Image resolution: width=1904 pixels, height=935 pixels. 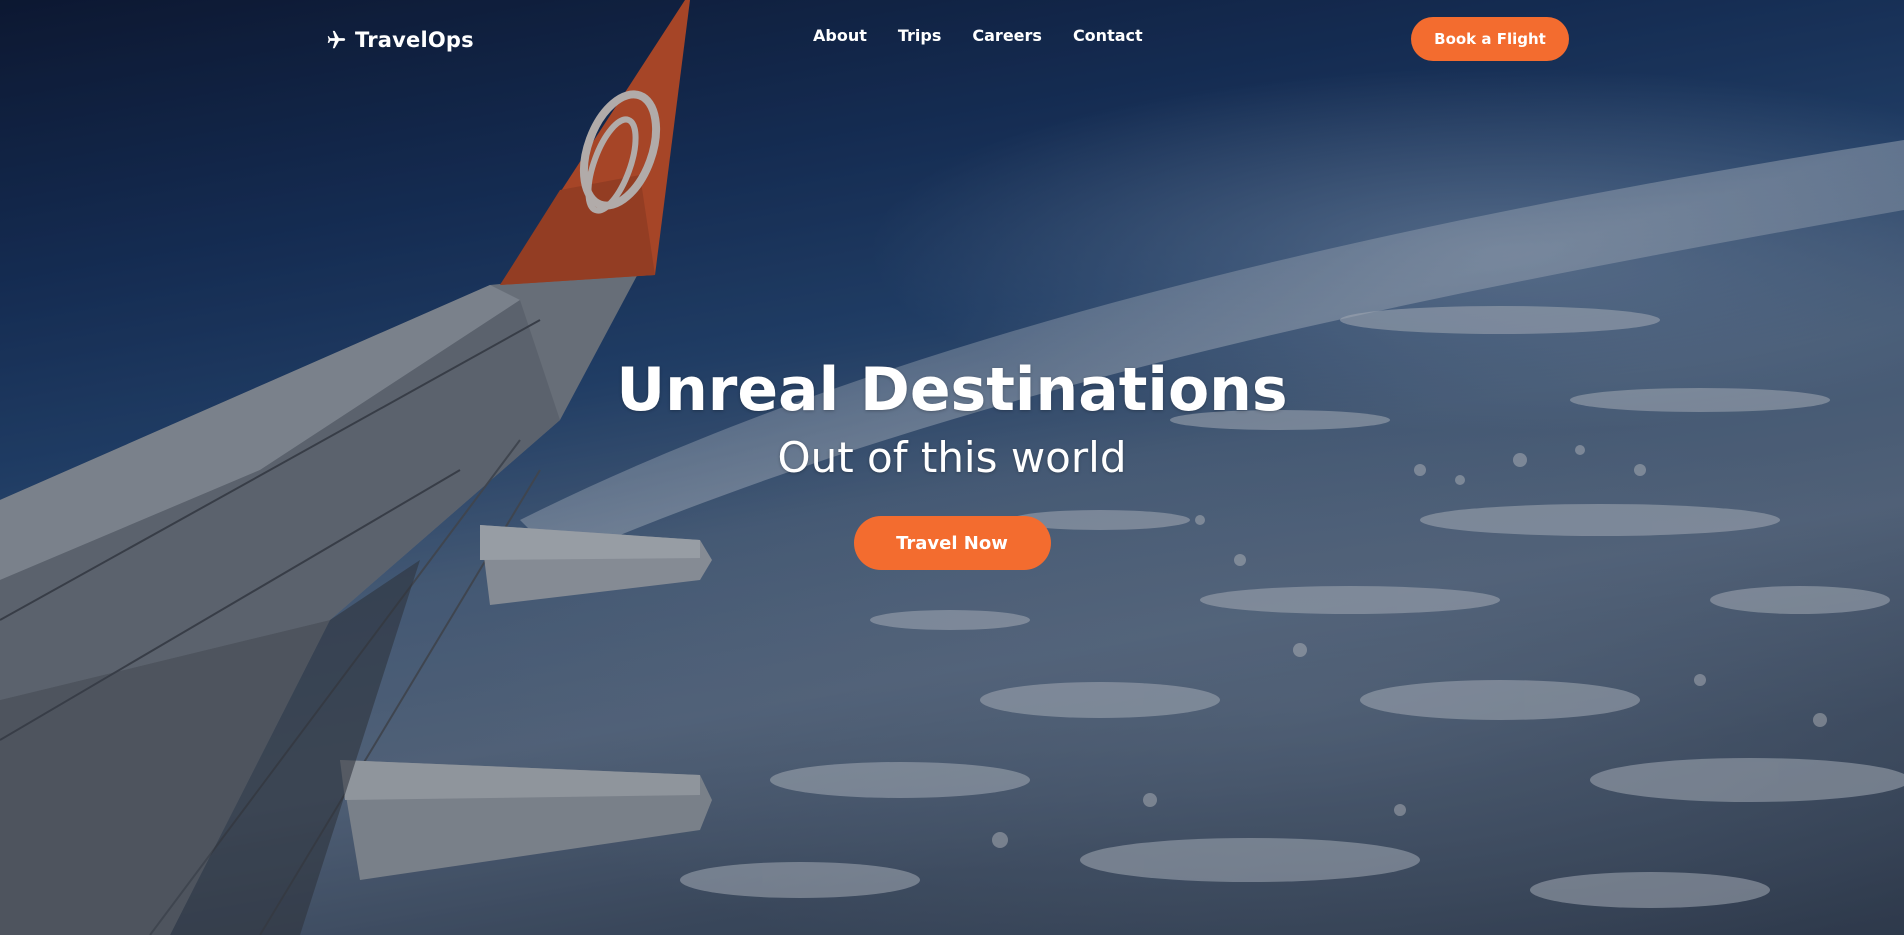 I want to click on travel-now-button: Travel Now, so click(x=952, y=543).